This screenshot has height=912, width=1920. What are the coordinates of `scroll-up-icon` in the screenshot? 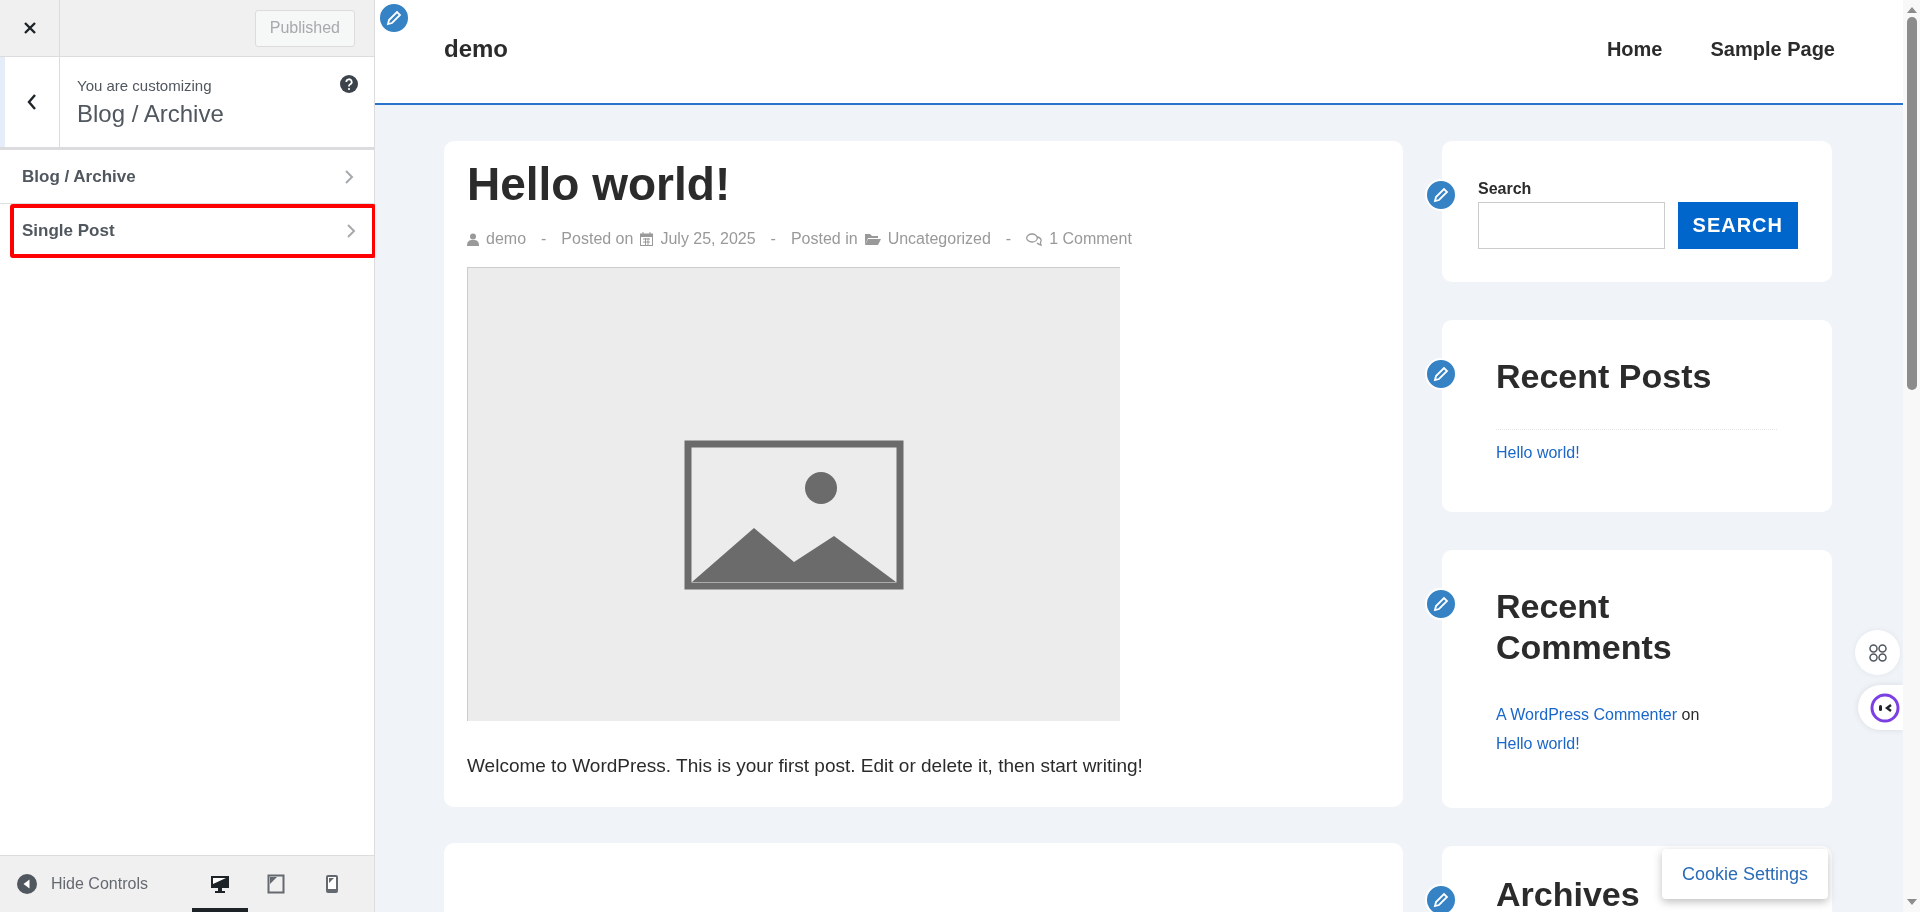 It's located at (1911, 10).